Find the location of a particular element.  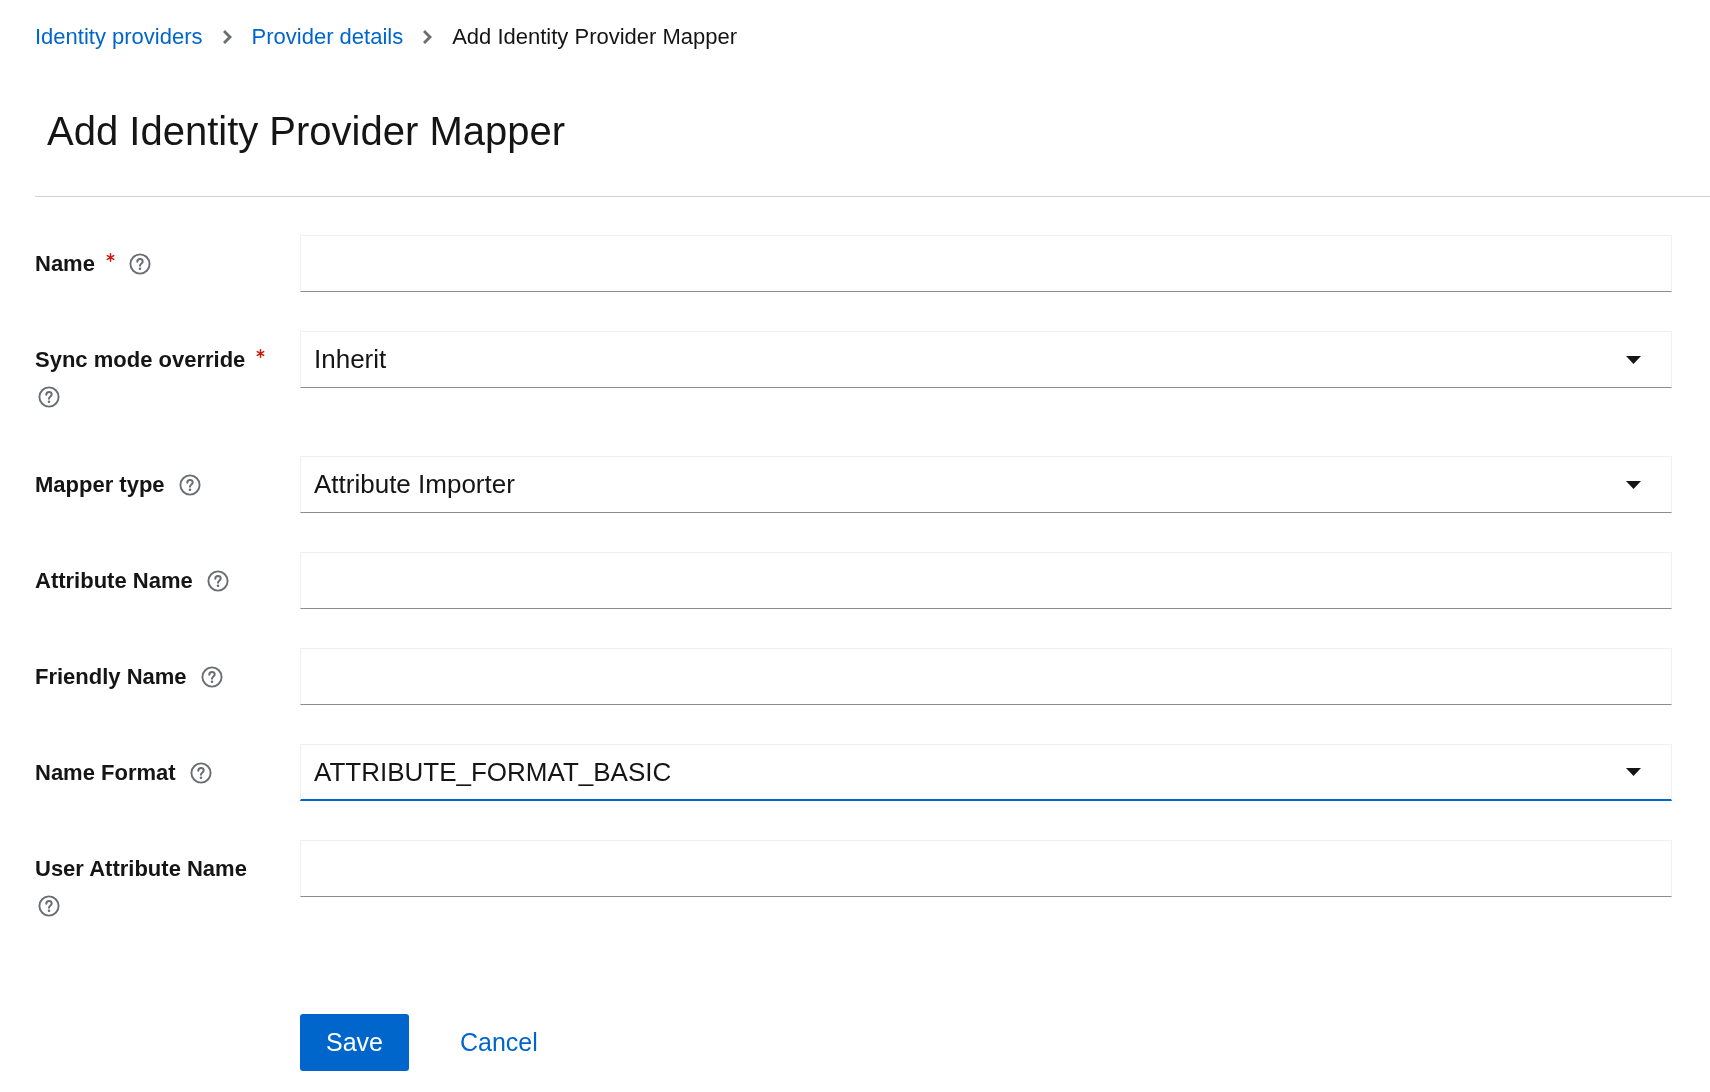

field-label: Friendly Name is located at coordinates (111, 676).